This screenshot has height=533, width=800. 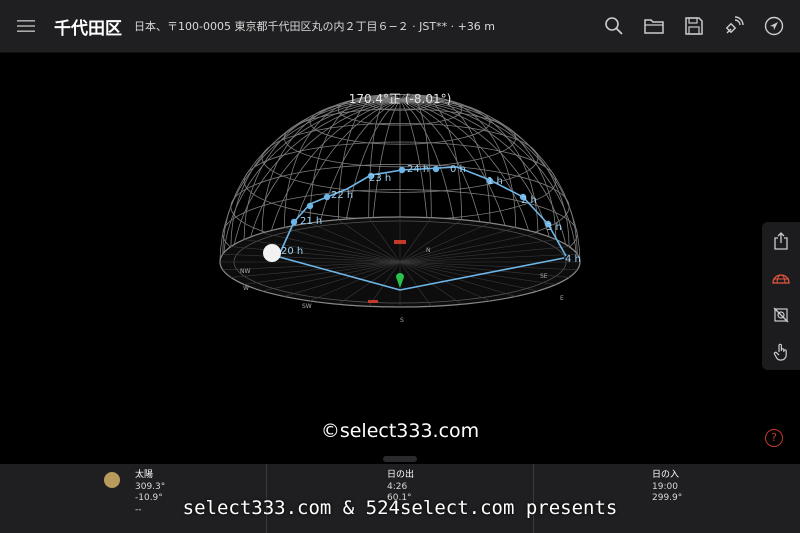 I want to click on search-icon, so click(x=614, y=26).